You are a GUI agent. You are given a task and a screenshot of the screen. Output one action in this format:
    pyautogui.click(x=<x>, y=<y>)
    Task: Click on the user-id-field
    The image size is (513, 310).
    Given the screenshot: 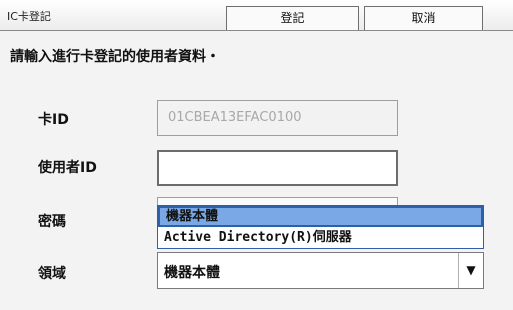 What is the action you would take?
    pyautogui.click(x=277, y=168)
    